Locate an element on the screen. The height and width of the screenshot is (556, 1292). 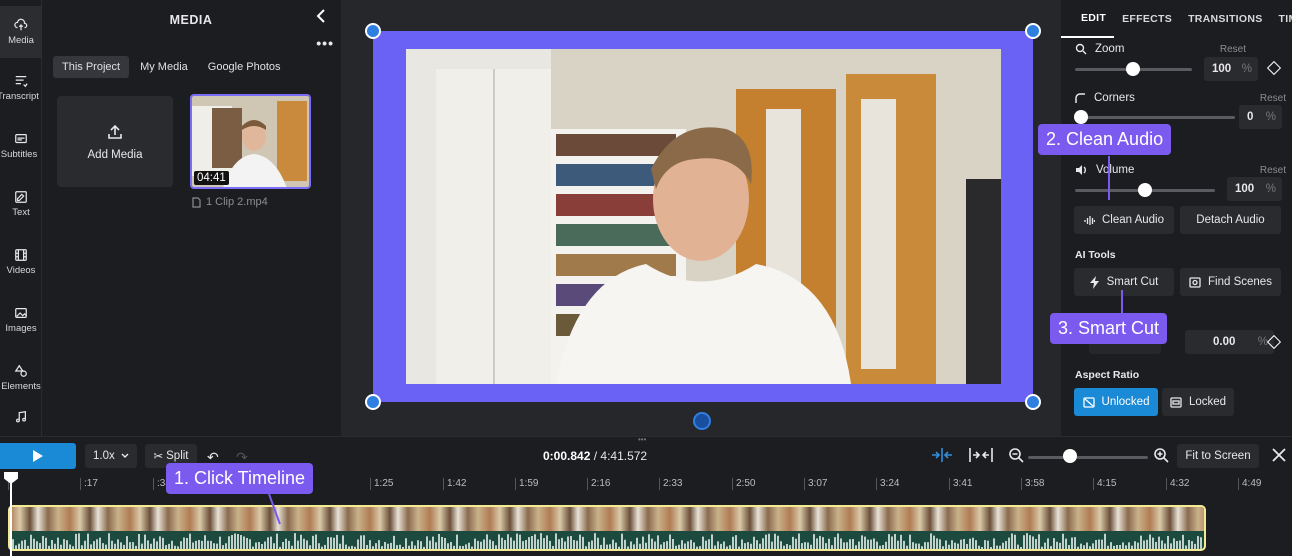
clean-audio-button: Clean Audio is located at coordinates (1124, 220).